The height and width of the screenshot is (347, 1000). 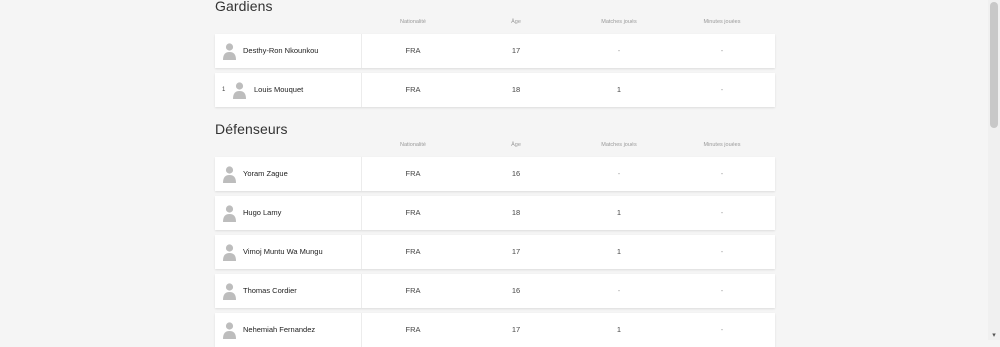 I want to click on player-row: Desthy-Ron Nkounkou FRA 17 - -, so click(x=495, y=51).